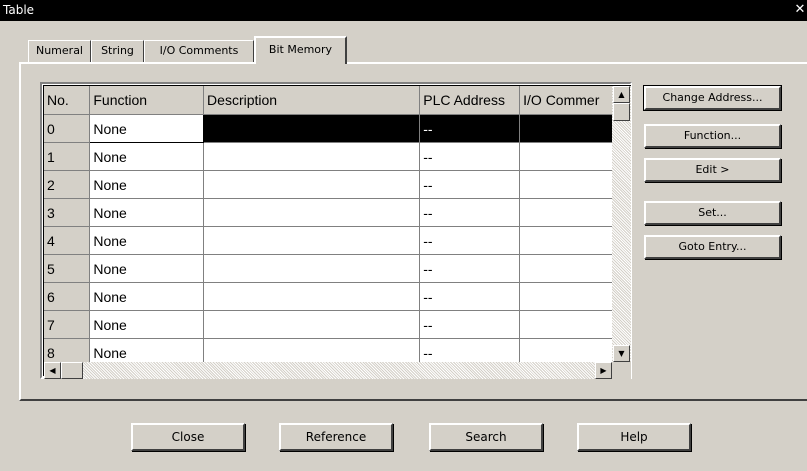 This screenshot has height=471, width=807. I want to click on scroll-right-icon: ▶, so click(603, 370).